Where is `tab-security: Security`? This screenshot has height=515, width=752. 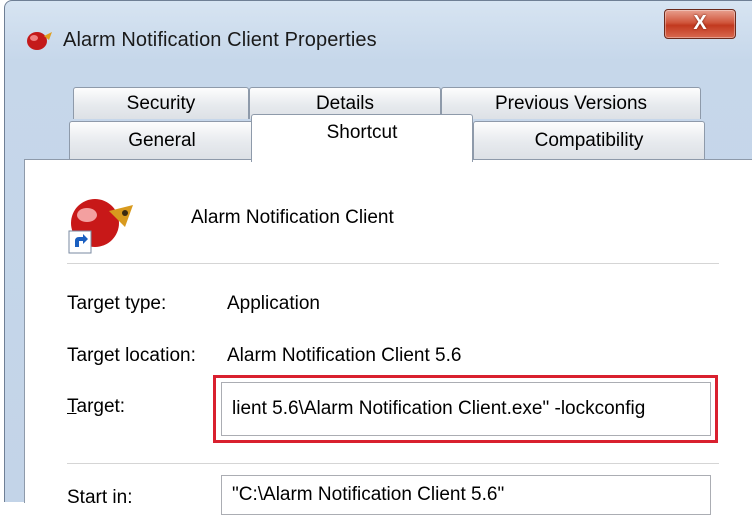
tab-security: Security is located at coordinates (161, 103).